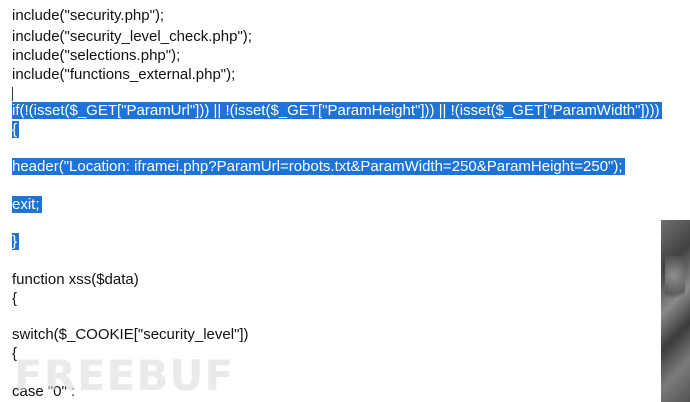 The width and height of the screenshot is (690, 402). Describe the element at coordinates (12, 94) in the screenshot. I see `text-cursor` at that location.